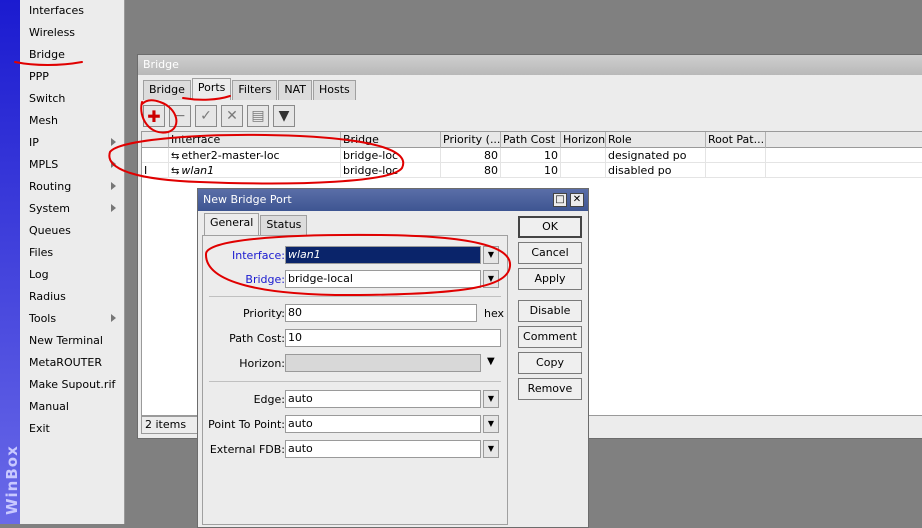 The height and width of the screenshot is (528, 922). What do you see at coordinates (550, 253) in the screenshot?
I see `cancel-button: Cancel` at bounding box center [550, 253].